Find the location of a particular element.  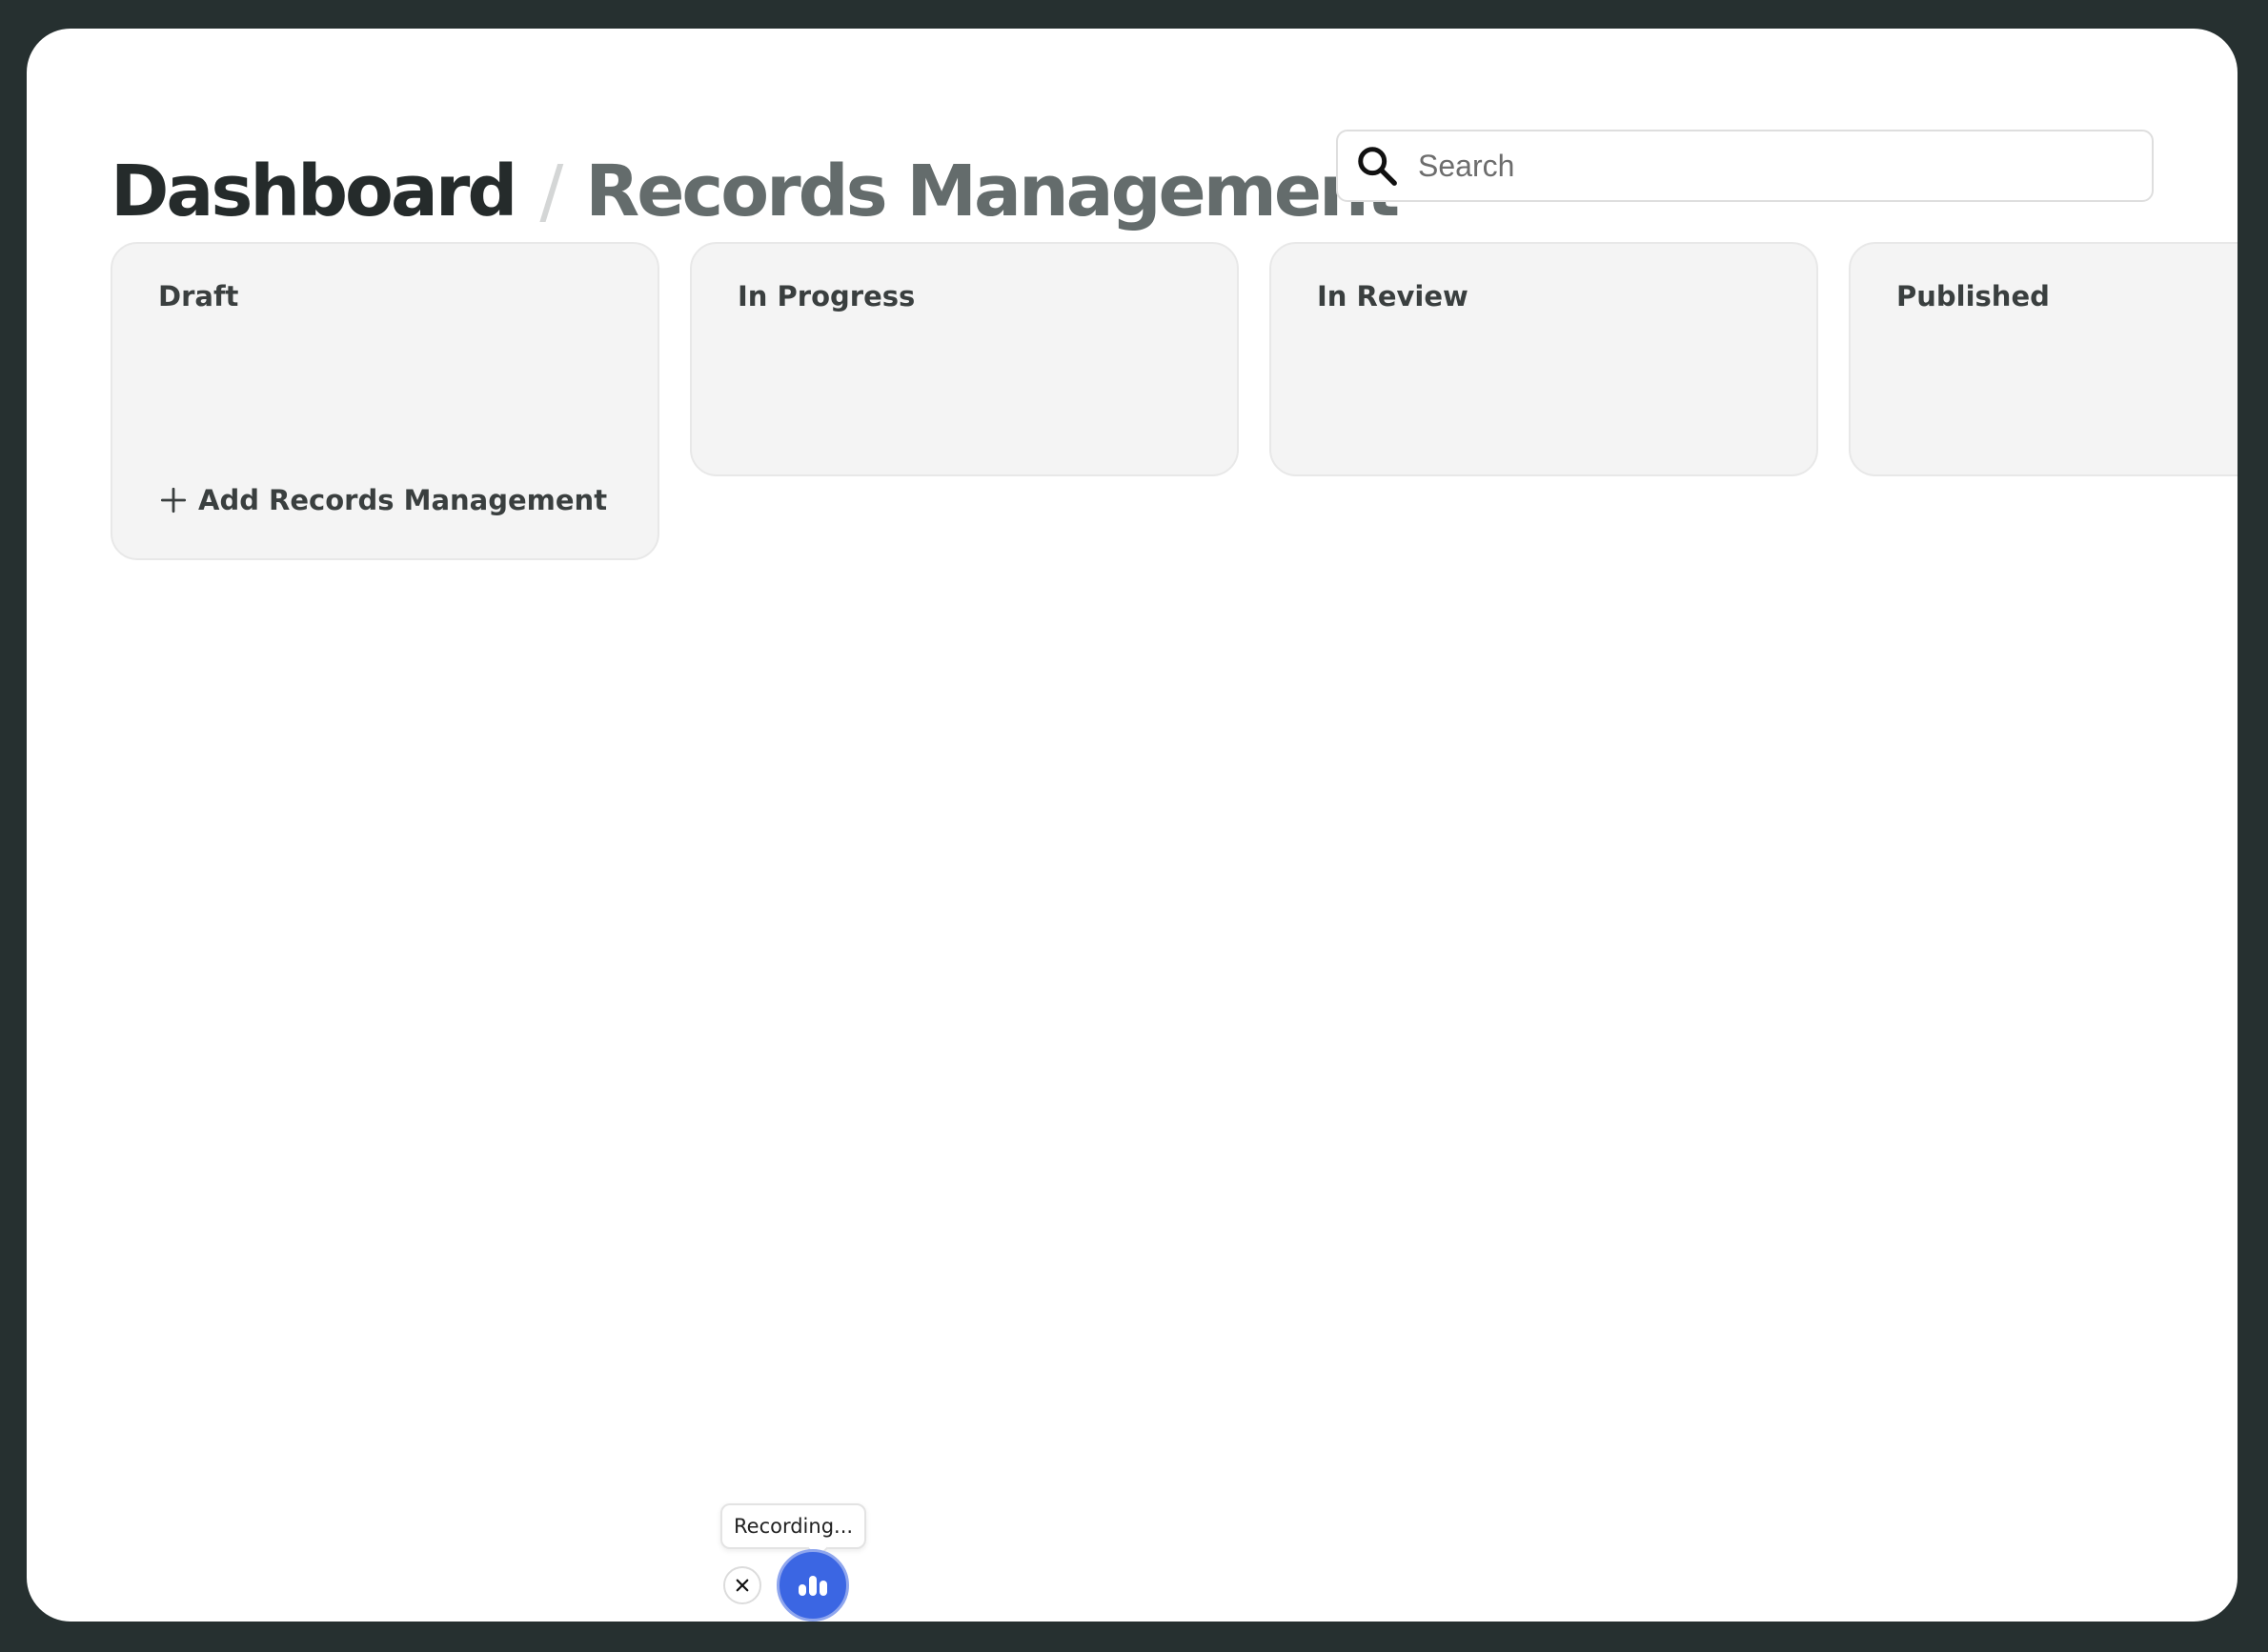

column-title: Draft is located at coordinates (198, 296).